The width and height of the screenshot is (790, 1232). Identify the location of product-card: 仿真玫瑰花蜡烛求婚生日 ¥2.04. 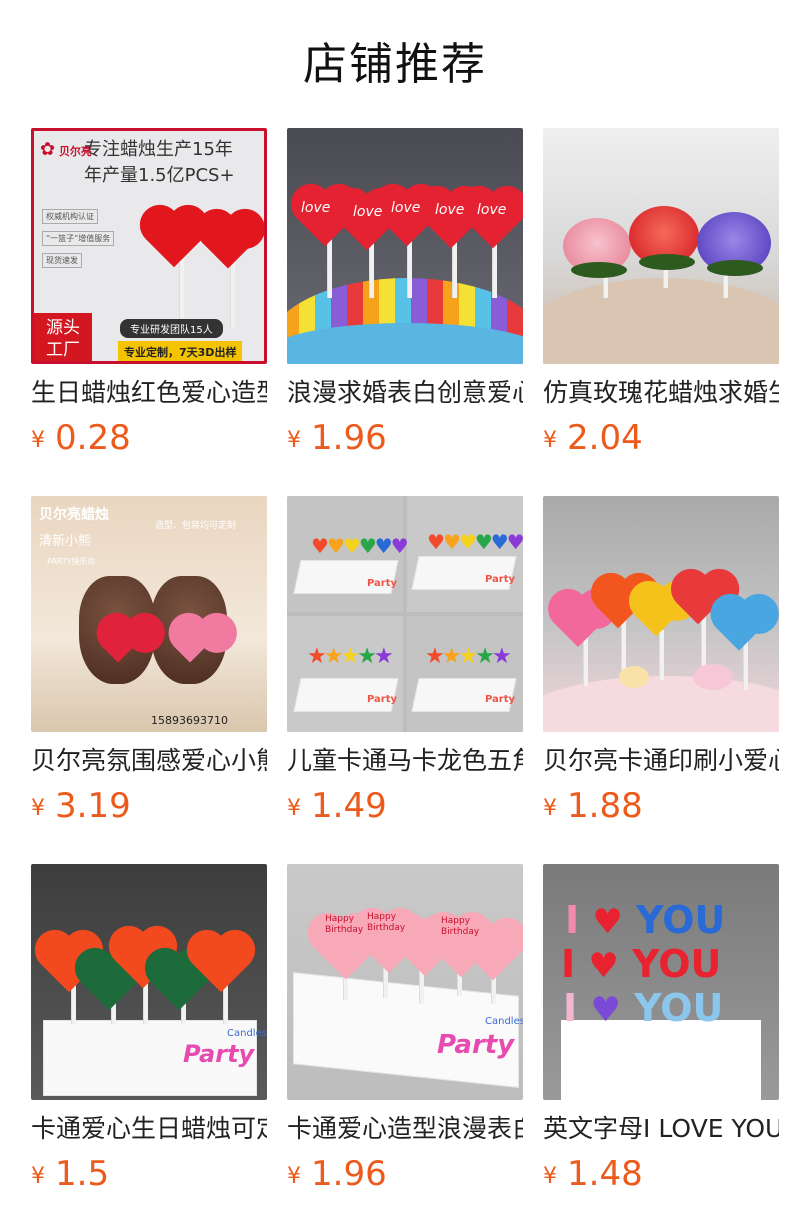
(661, 293).